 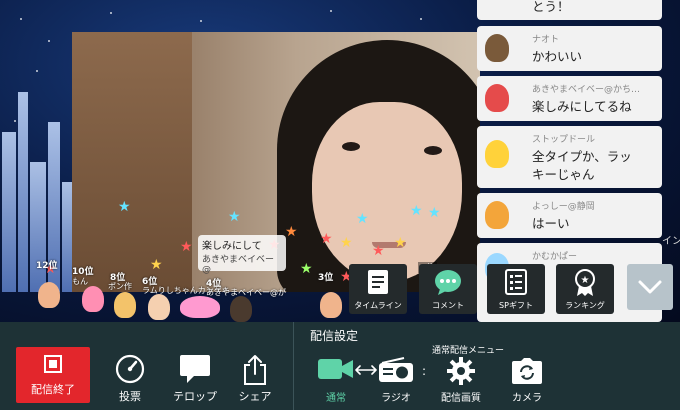 What do you see at coordinates (396, 369) in the screenshot?
I see `radio-icon` at bounding box center [396, 369].